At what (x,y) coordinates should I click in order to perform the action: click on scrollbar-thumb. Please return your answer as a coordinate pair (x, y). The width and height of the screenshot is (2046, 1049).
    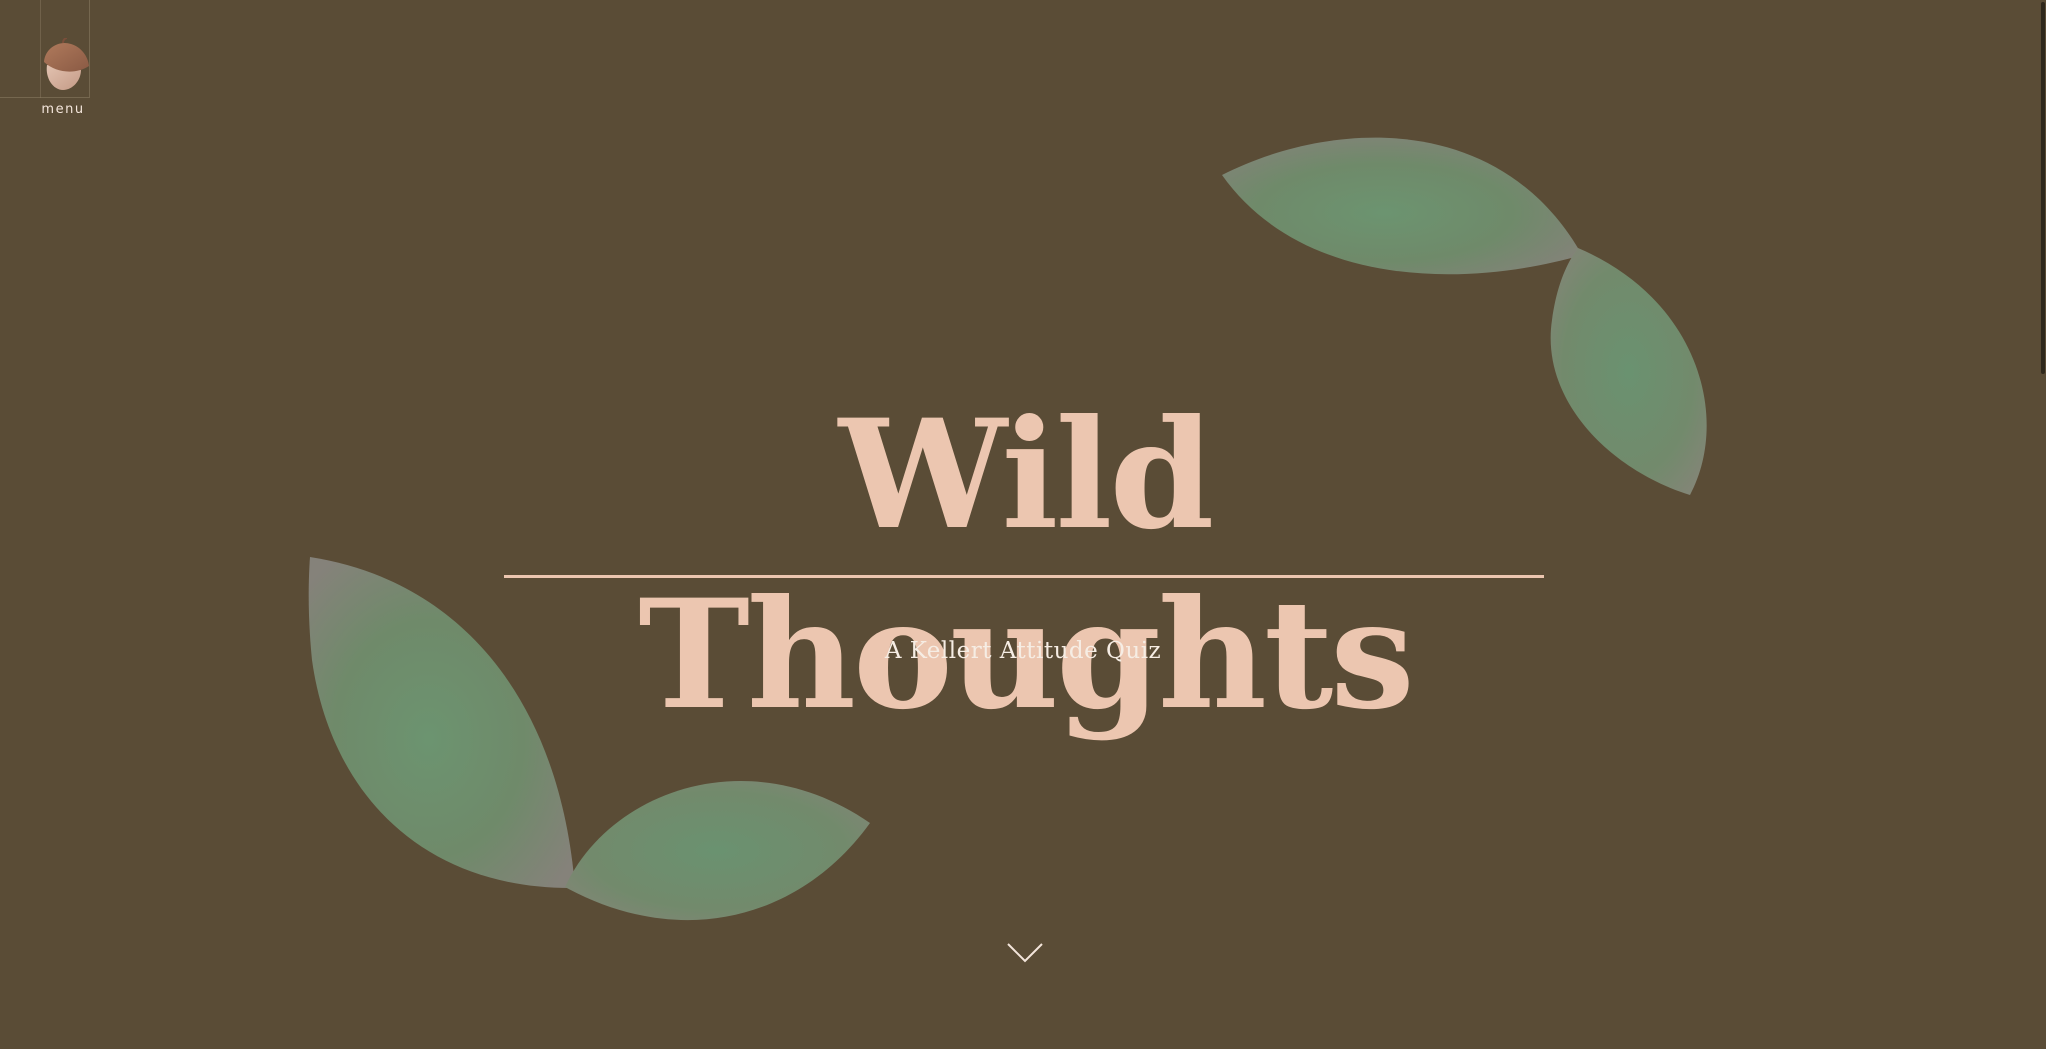
    Looking at the image, I should click on (2043, 188).